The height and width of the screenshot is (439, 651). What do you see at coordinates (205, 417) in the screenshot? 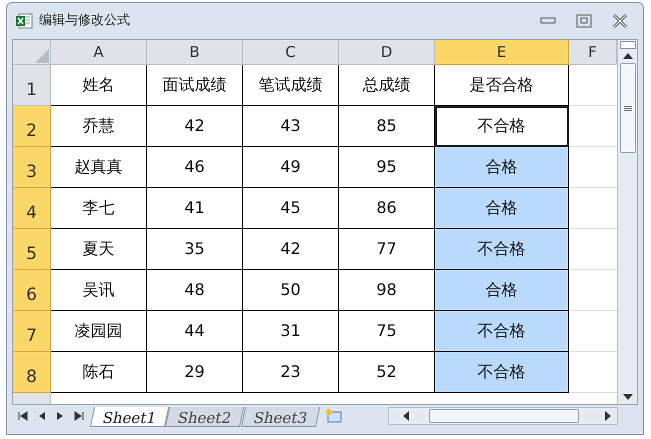
I see `sheet-tab: Sheet2` at bounding box center [205, 417].